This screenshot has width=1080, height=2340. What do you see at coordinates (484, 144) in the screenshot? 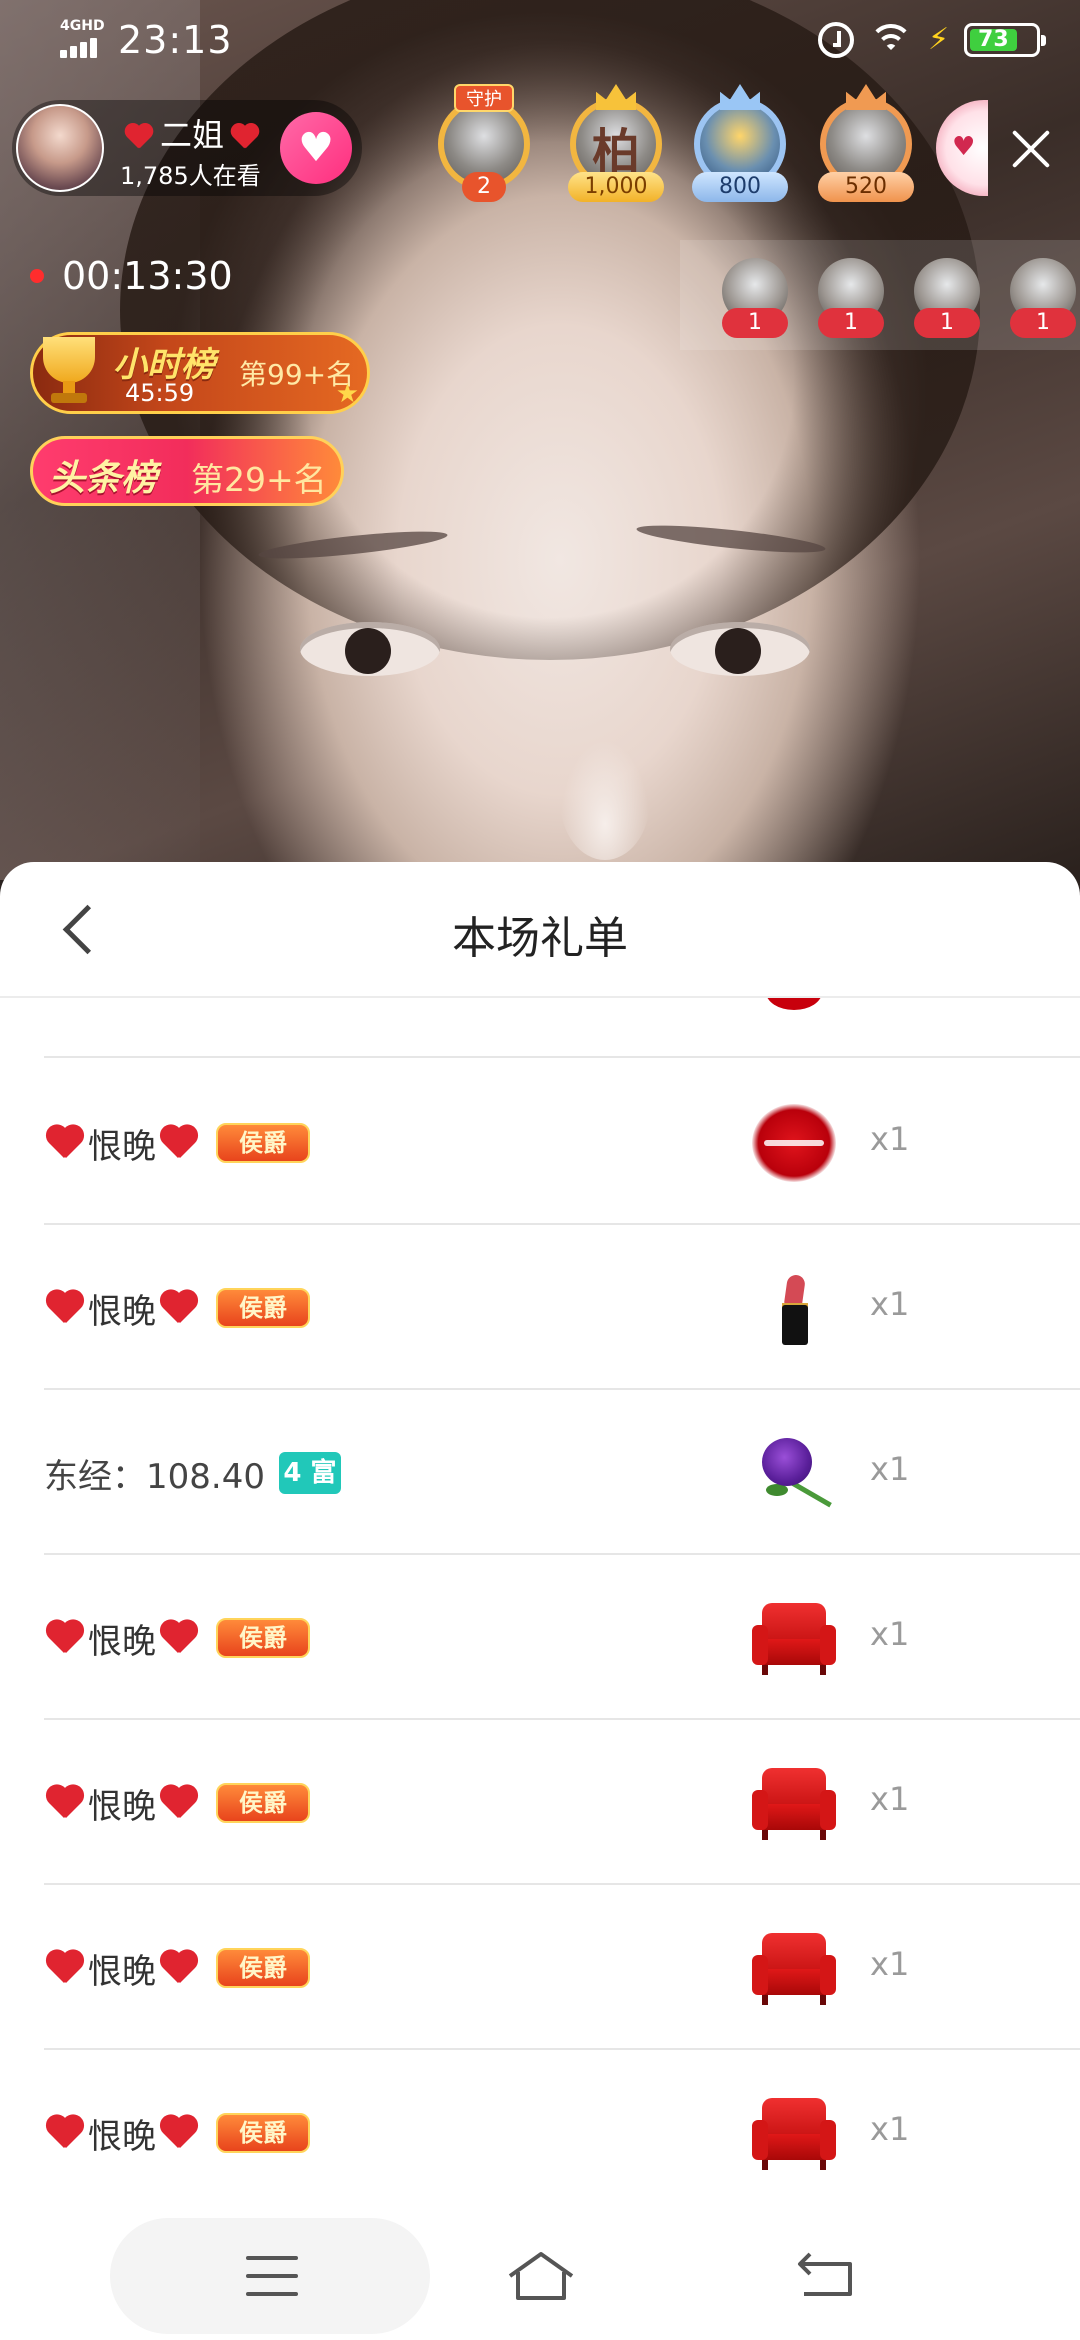
I see `fan-badge-guard: 守护 2` at bounding box center [484, 144].